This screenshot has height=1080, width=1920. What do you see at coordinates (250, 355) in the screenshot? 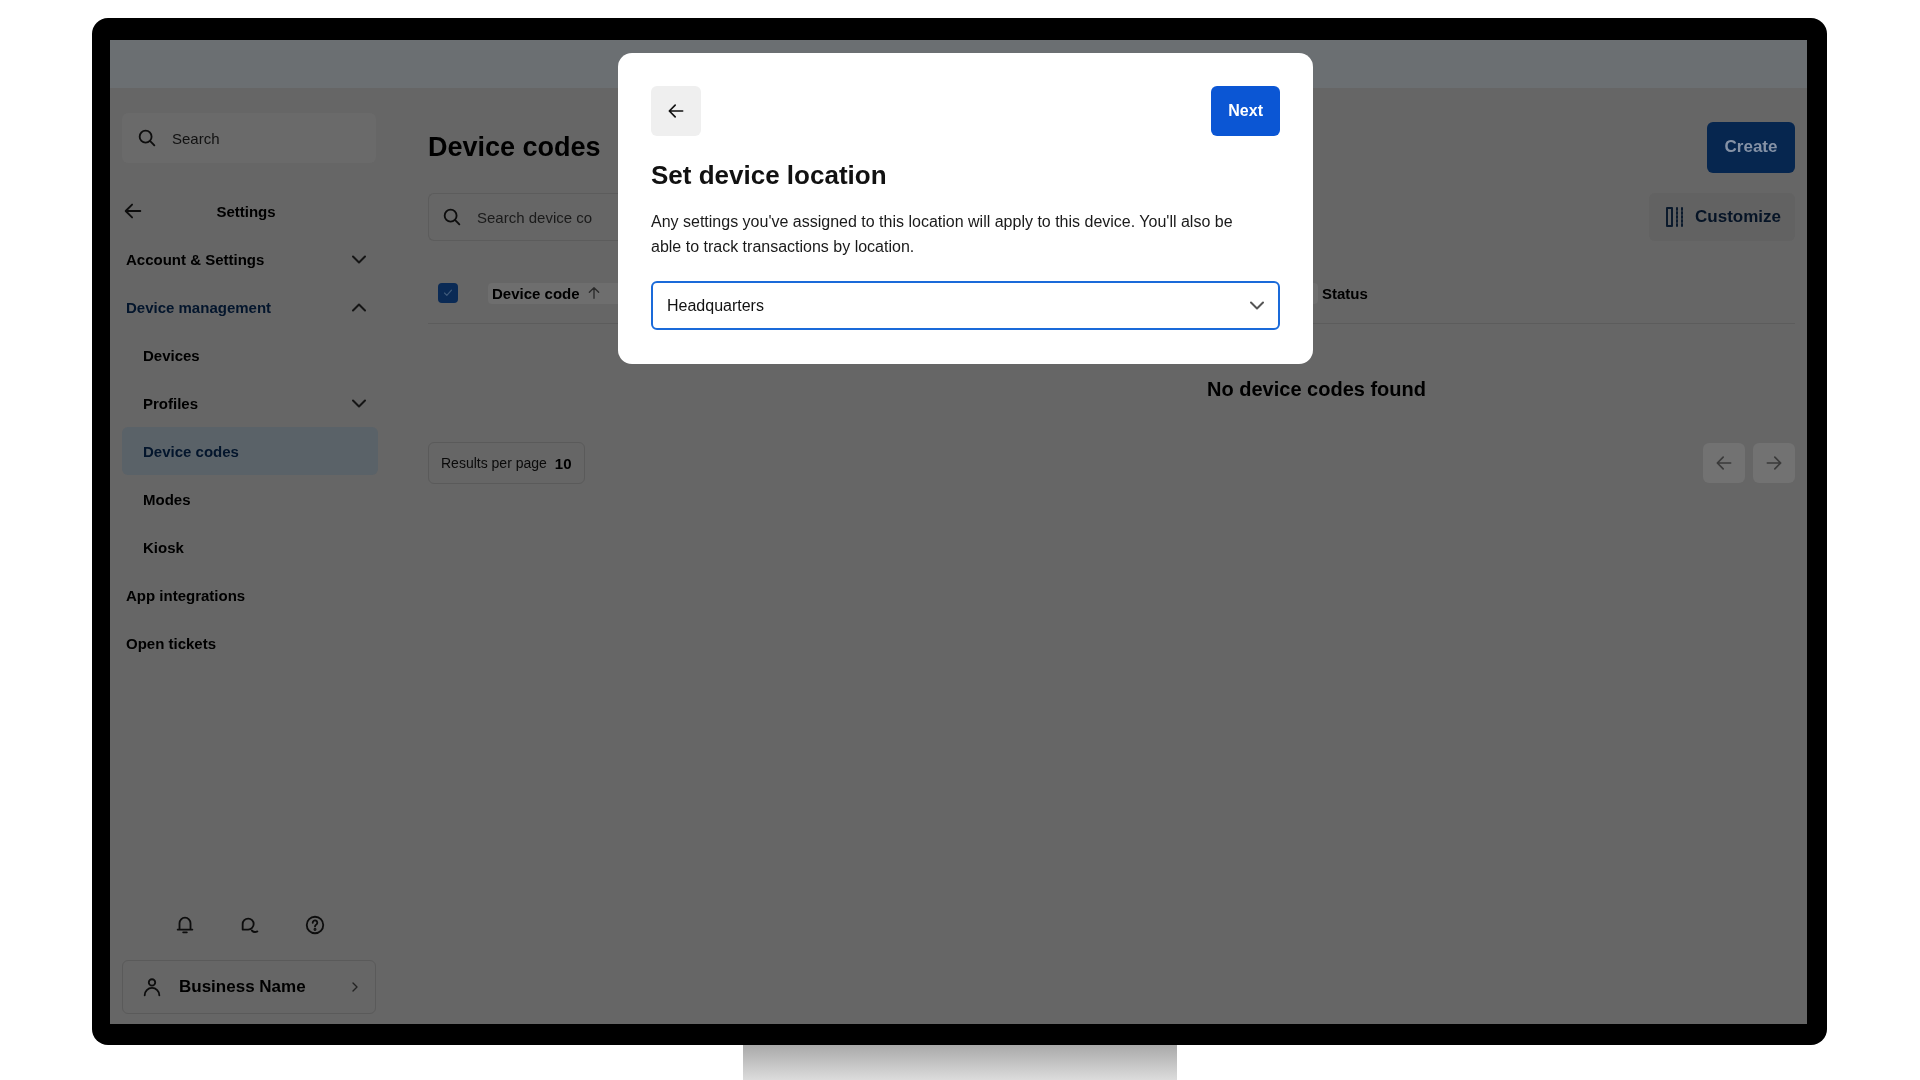
I see `sidebar-item: Devices` at bounding box center [250, 355].